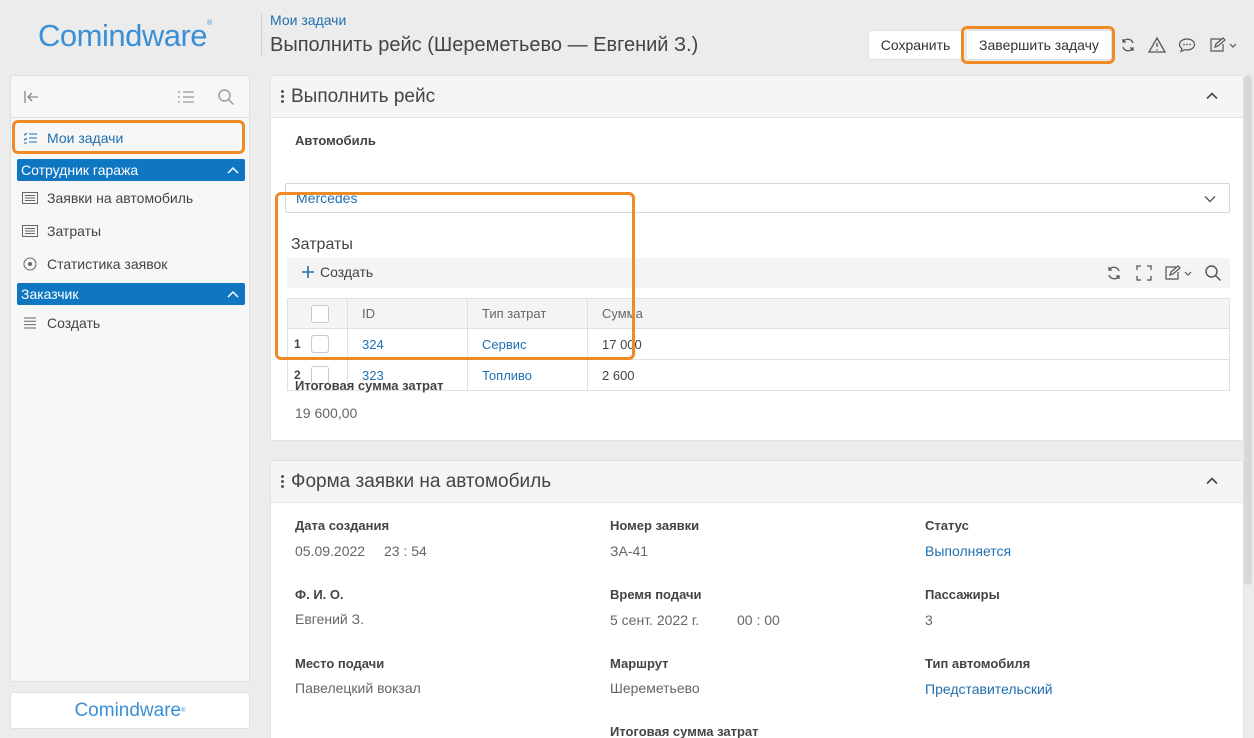 Image resolution: width=1254 pixels, height=738 pixels. What do you see at coordinates (757, 482) in the screenshot?
I see `panel-header: Форма заявки на автомобиль` at bounding box center [757, 482].